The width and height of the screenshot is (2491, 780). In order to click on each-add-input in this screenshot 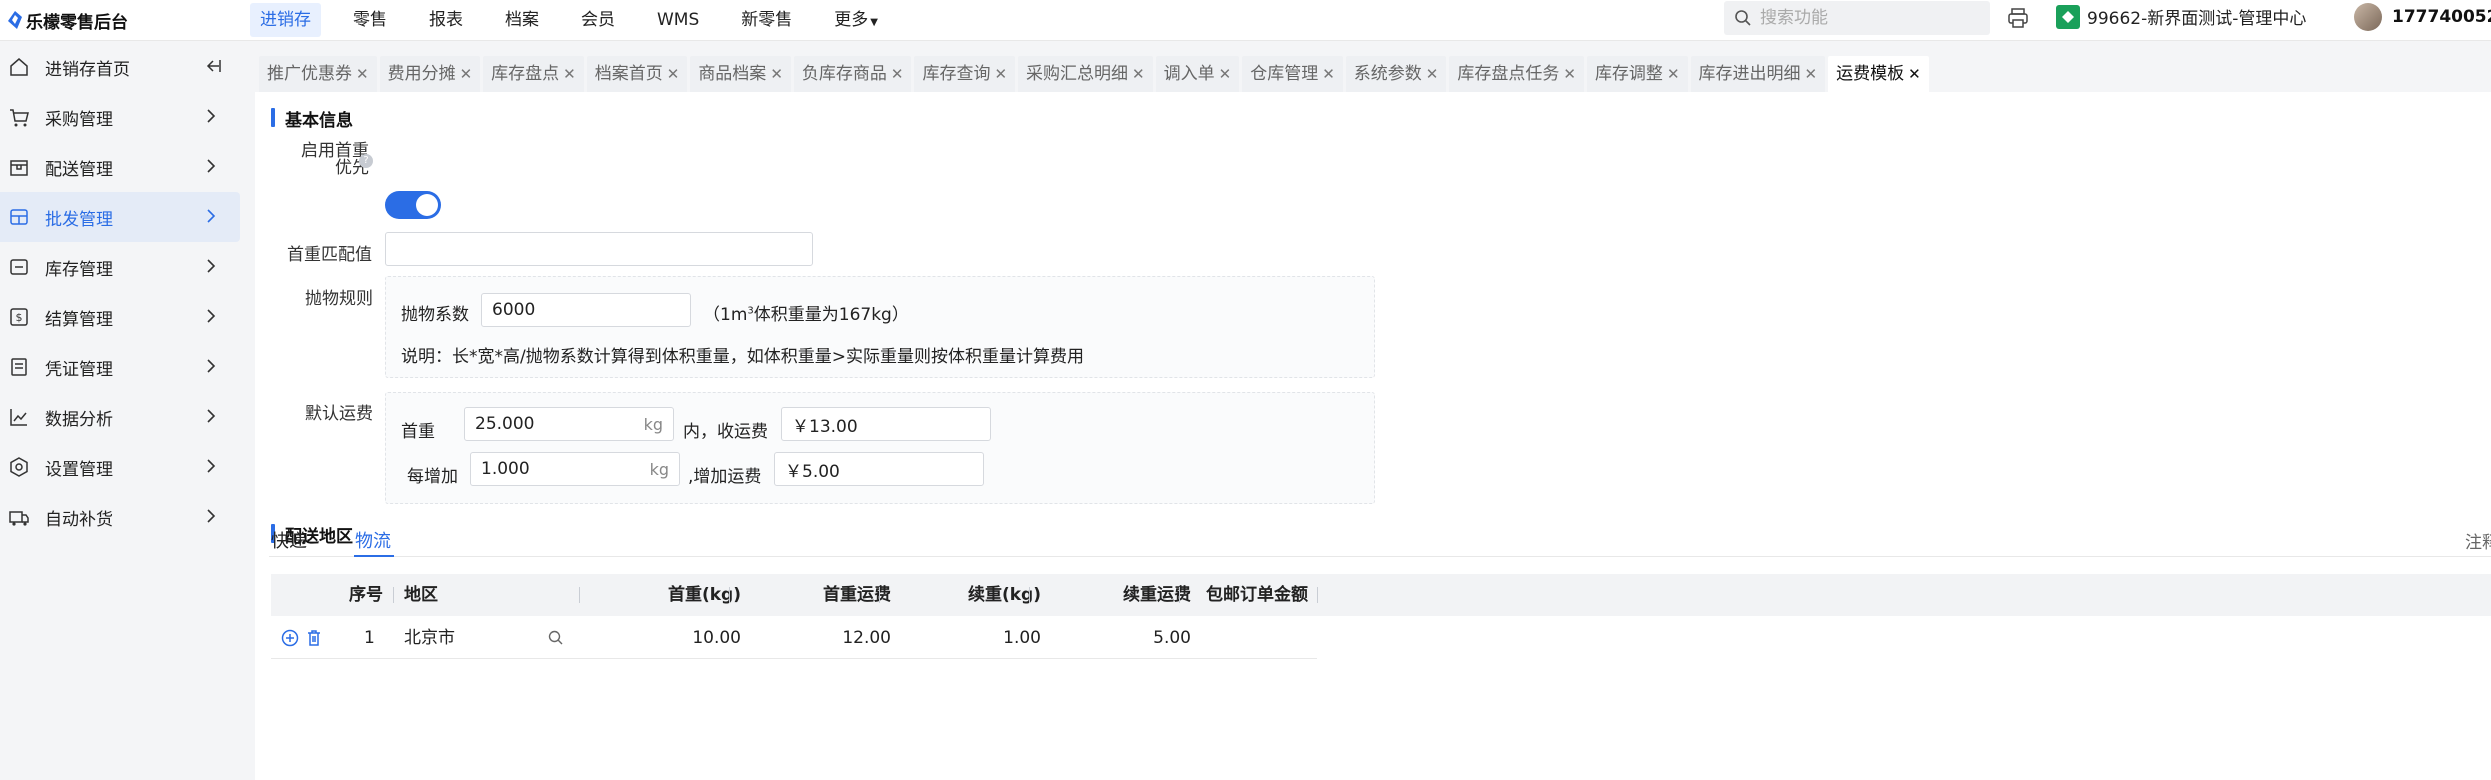, I will do `click(563, 469)`.